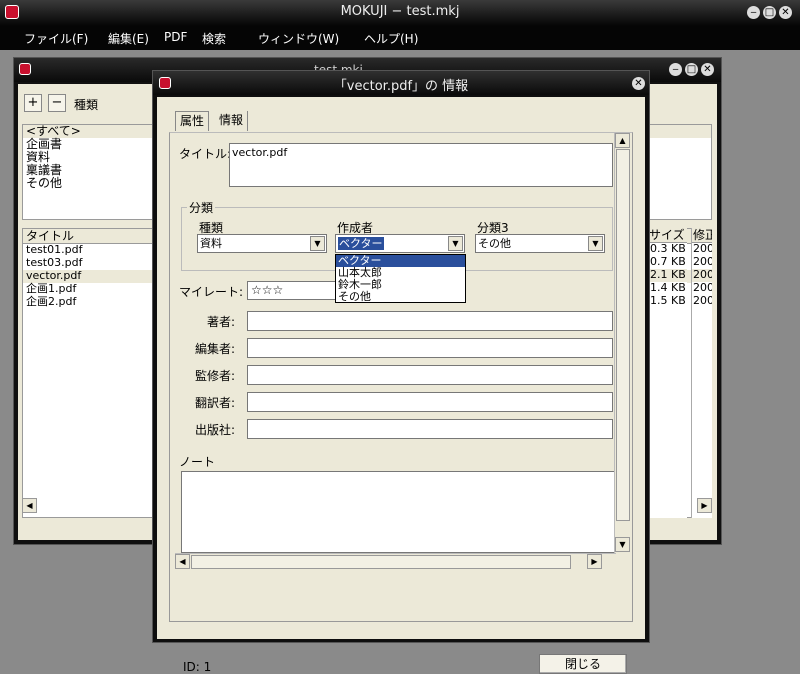  I want to click on publisher-field, so click(430, 429).